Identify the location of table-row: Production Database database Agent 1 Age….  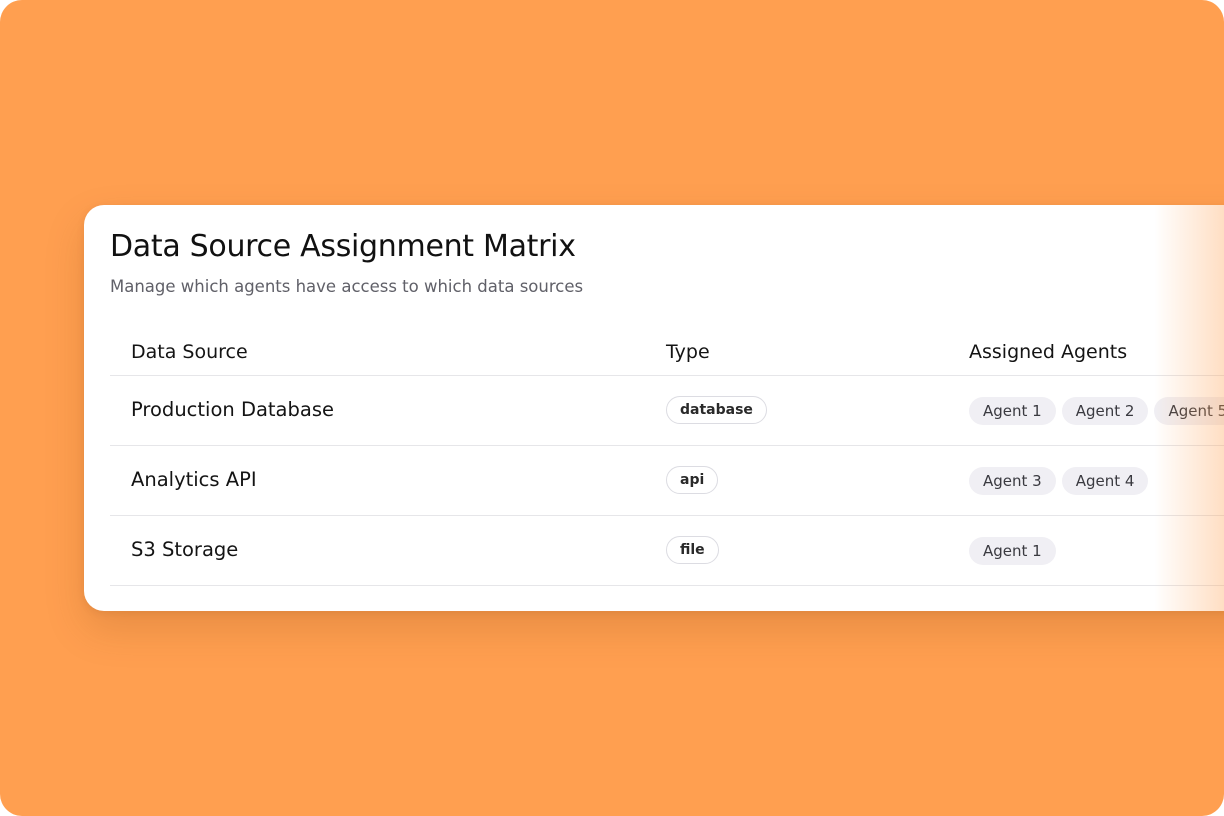
(667, 411).